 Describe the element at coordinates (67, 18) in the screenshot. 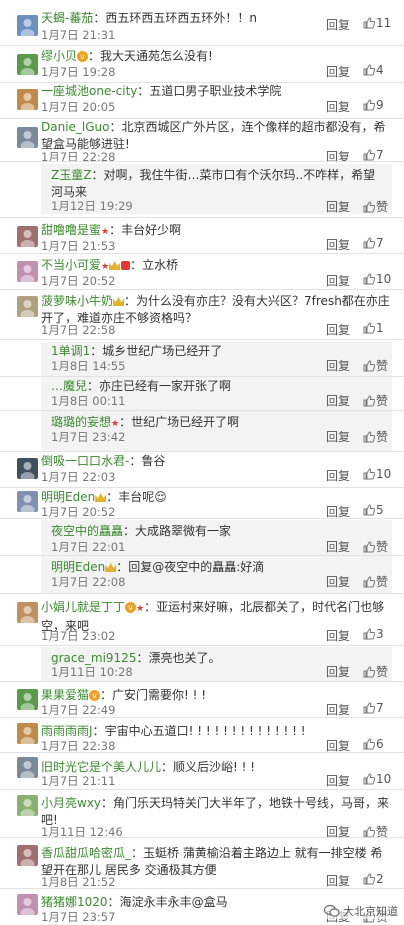

I see `commenter-name: 天蝎-蕃茄` at that location.